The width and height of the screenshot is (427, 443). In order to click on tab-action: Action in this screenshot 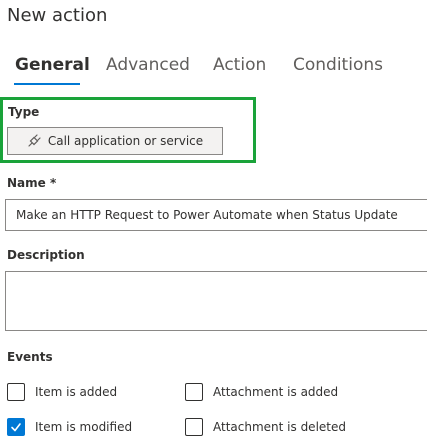, I will do `click(239, 65)`.